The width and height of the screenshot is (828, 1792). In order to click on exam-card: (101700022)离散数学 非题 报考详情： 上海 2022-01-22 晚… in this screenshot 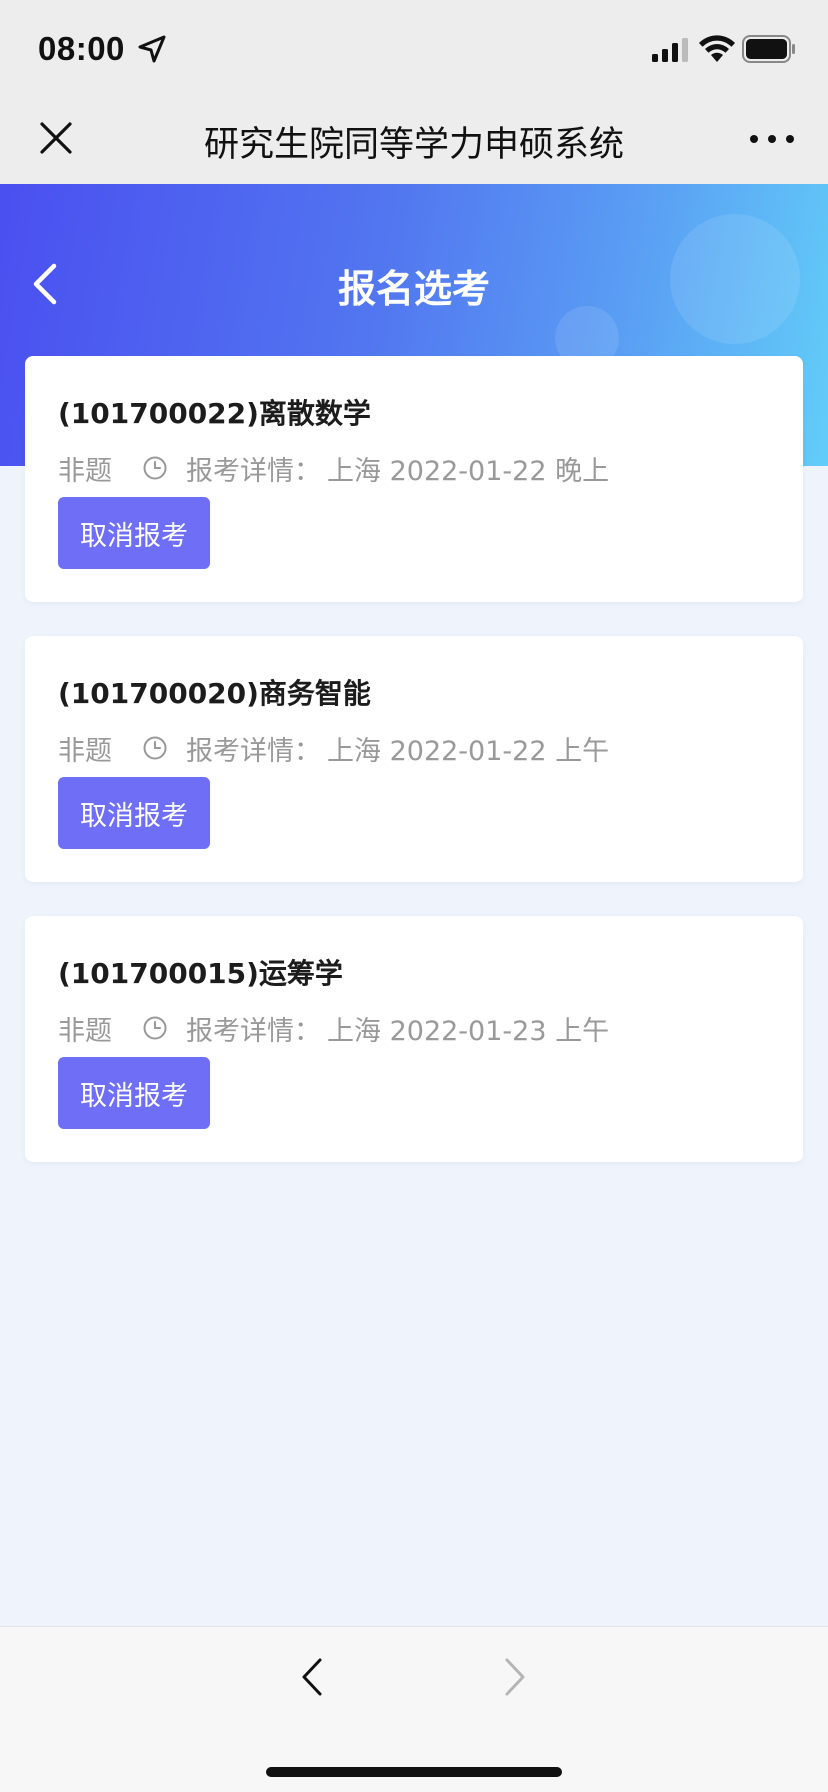, I will do `click(414, 479)`.